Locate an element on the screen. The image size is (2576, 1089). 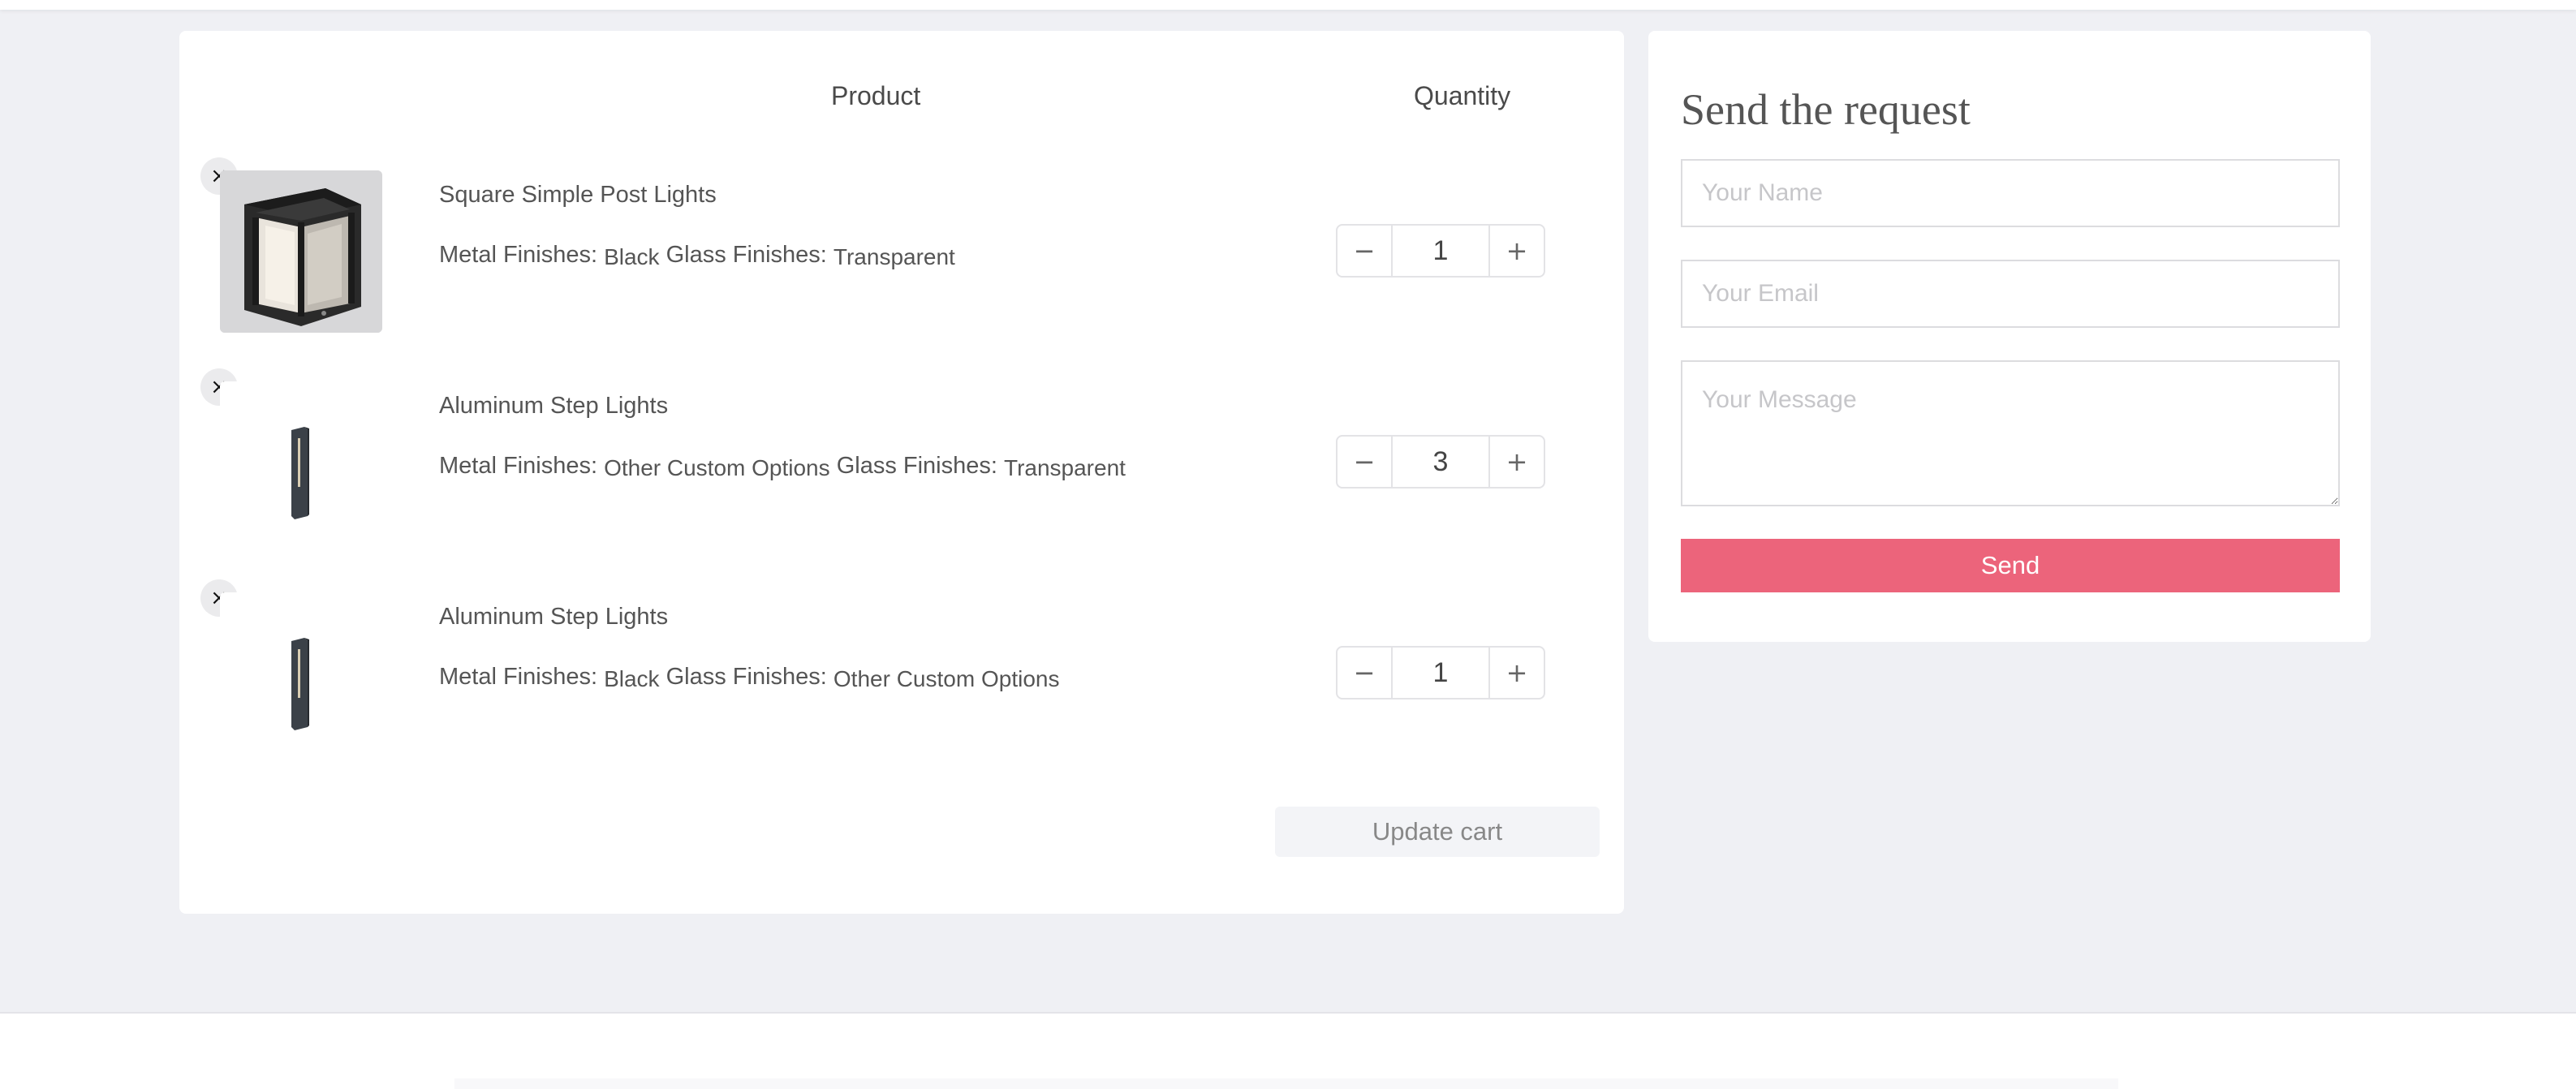
product-column-header: Product is located at coordinates (876, 95).